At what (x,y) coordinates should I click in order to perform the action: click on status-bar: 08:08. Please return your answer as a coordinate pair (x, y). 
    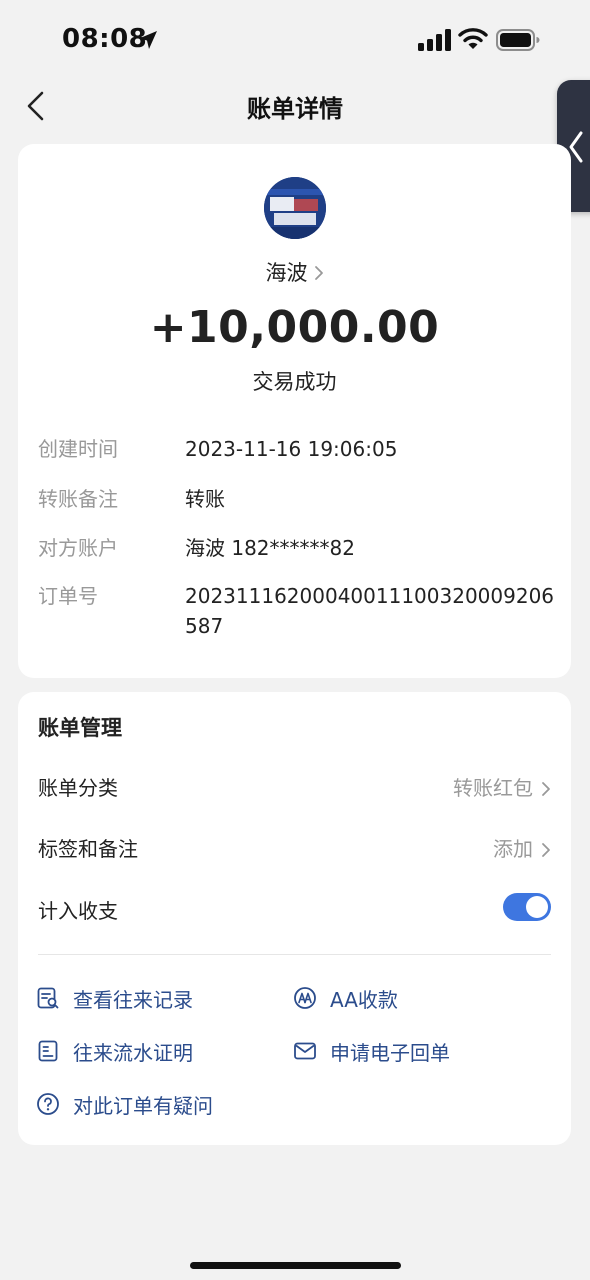
    Looking at the image, I should click on (295, 40).